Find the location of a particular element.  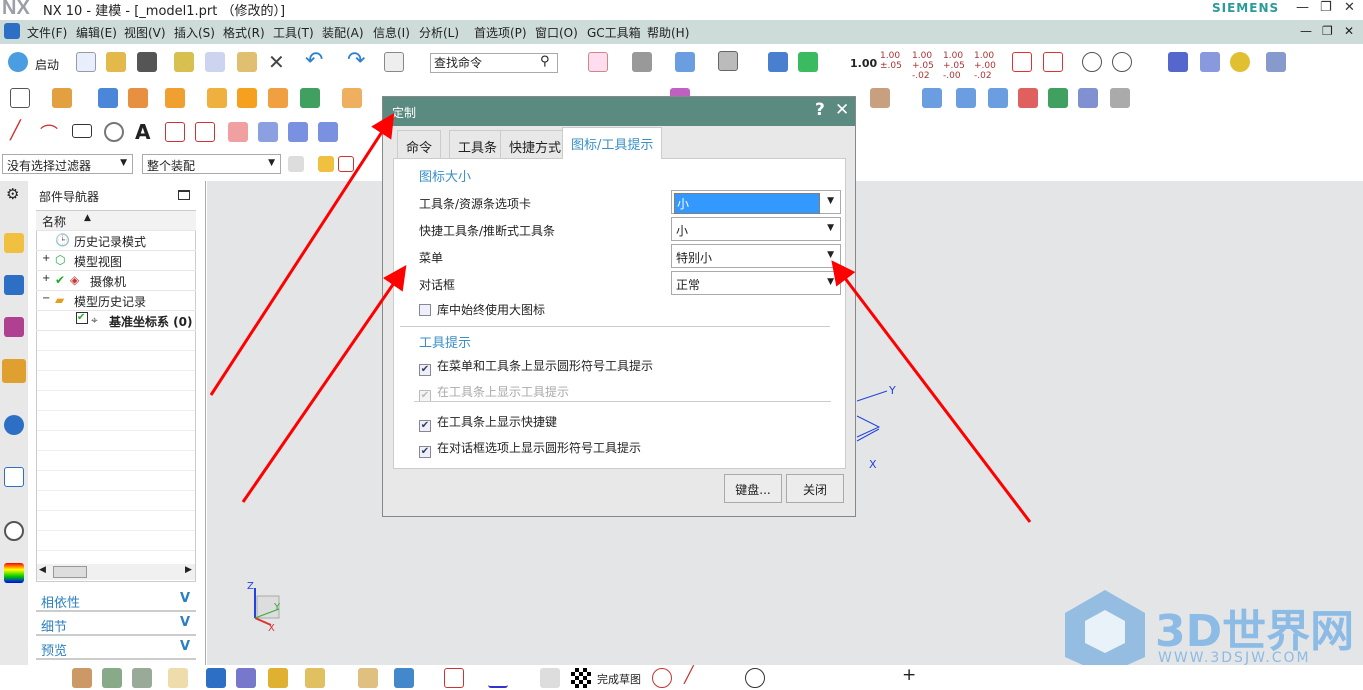

text-icon: A is located at coordinates (142, 132).